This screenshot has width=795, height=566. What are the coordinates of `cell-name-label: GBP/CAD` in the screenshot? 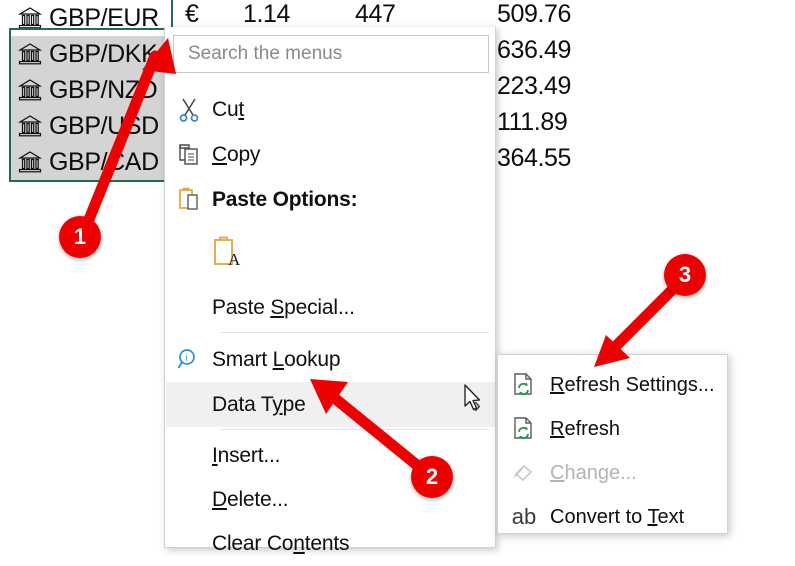 It's located at (104, 161).